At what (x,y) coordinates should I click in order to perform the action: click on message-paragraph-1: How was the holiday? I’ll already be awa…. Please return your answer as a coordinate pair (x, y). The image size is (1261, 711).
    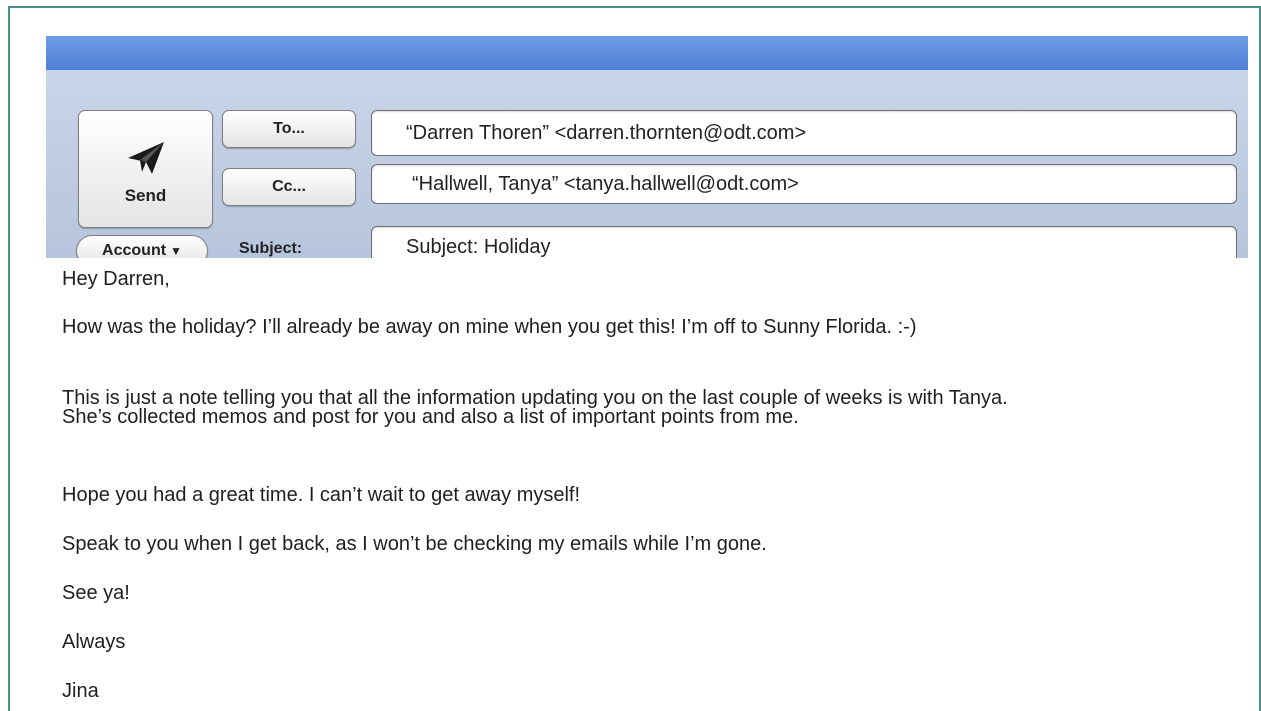
    Looking at the image, I should click on (489, 327).